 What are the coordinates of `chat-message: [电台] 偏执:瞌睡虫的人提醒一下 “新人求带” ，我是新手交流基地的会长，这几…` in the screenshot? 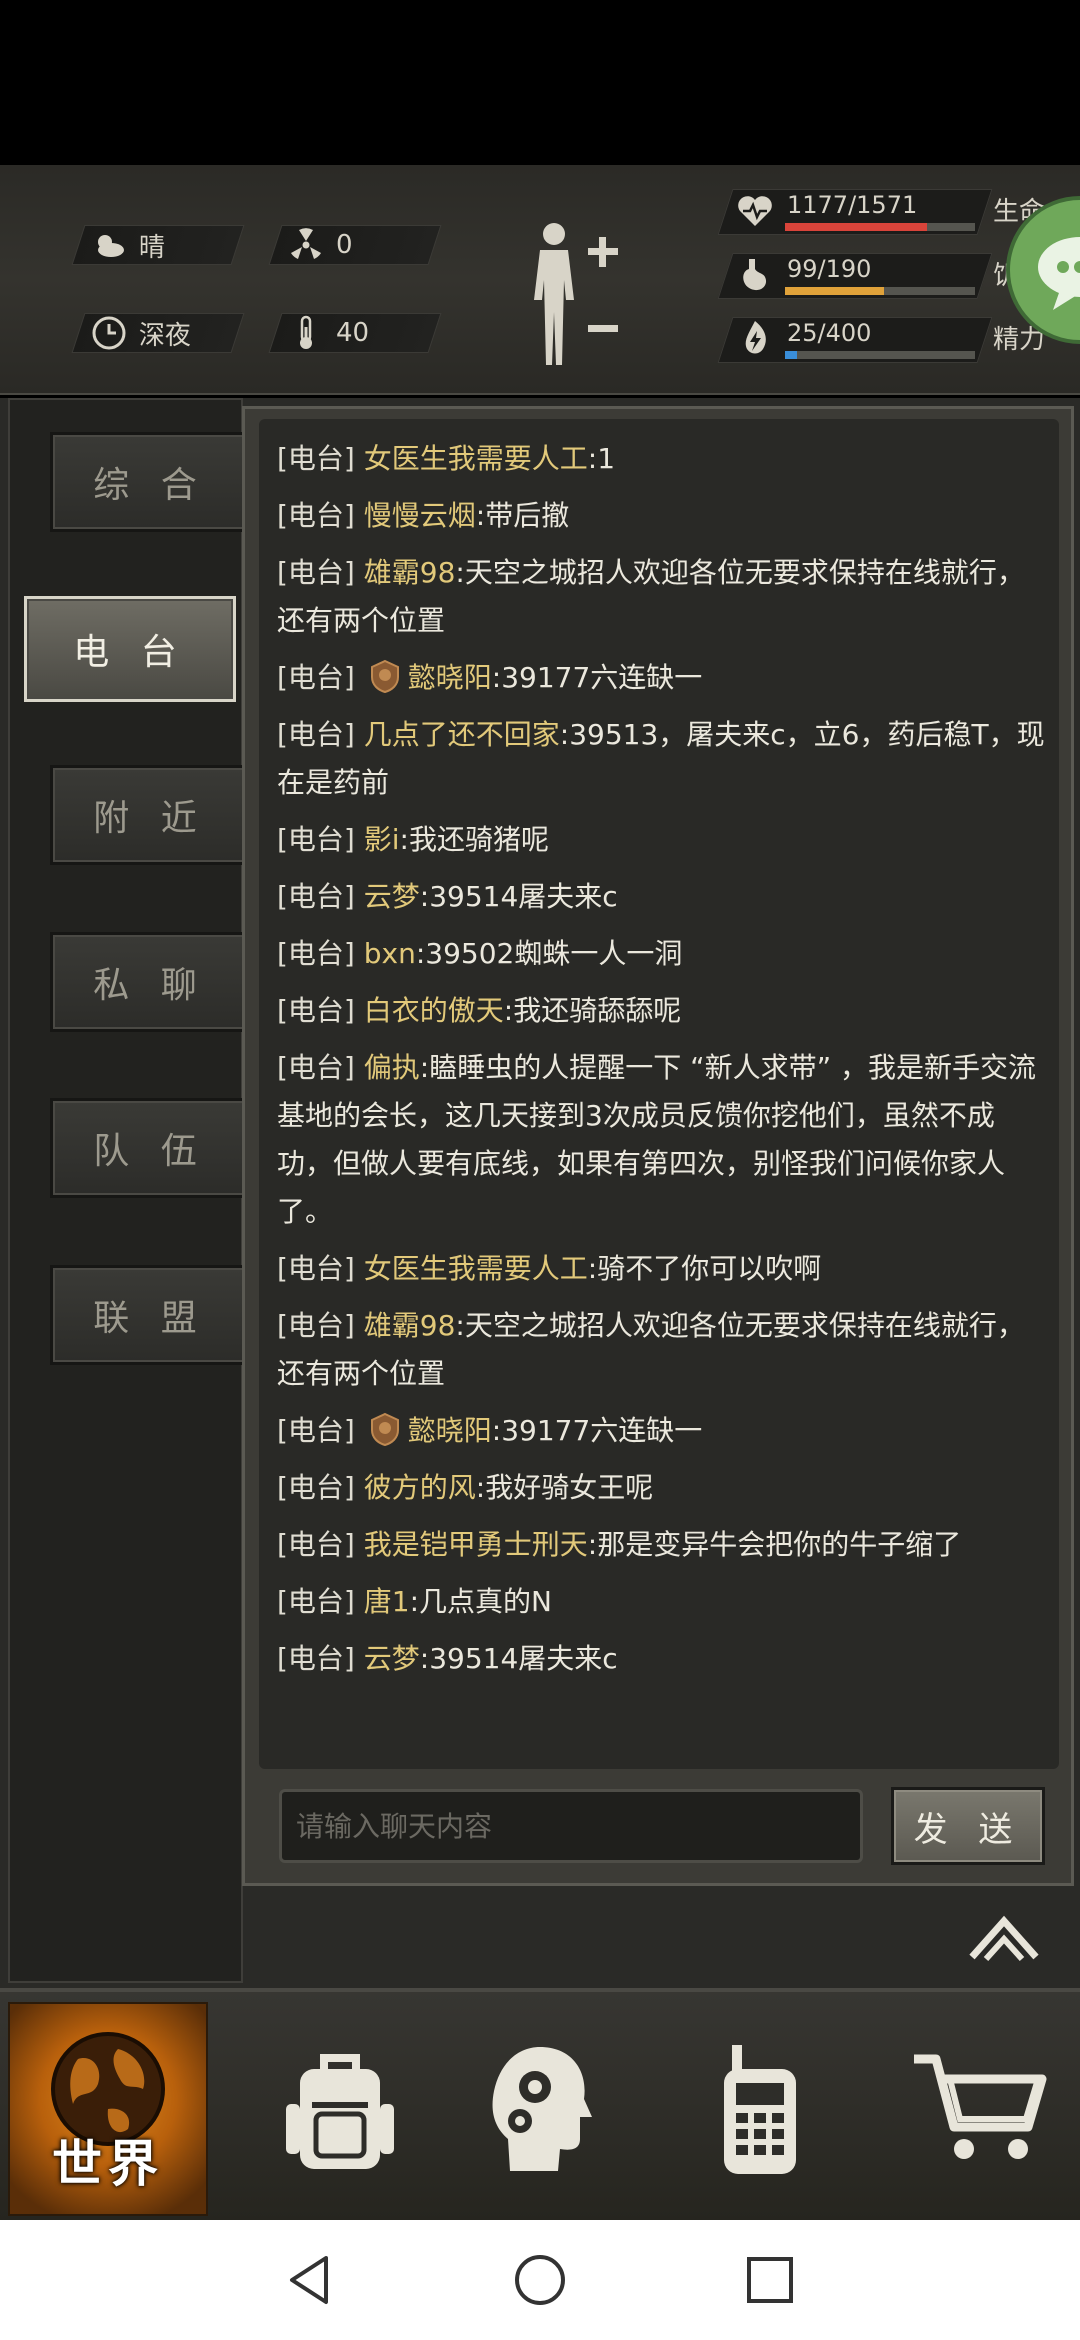 It's located at (661, 1140).